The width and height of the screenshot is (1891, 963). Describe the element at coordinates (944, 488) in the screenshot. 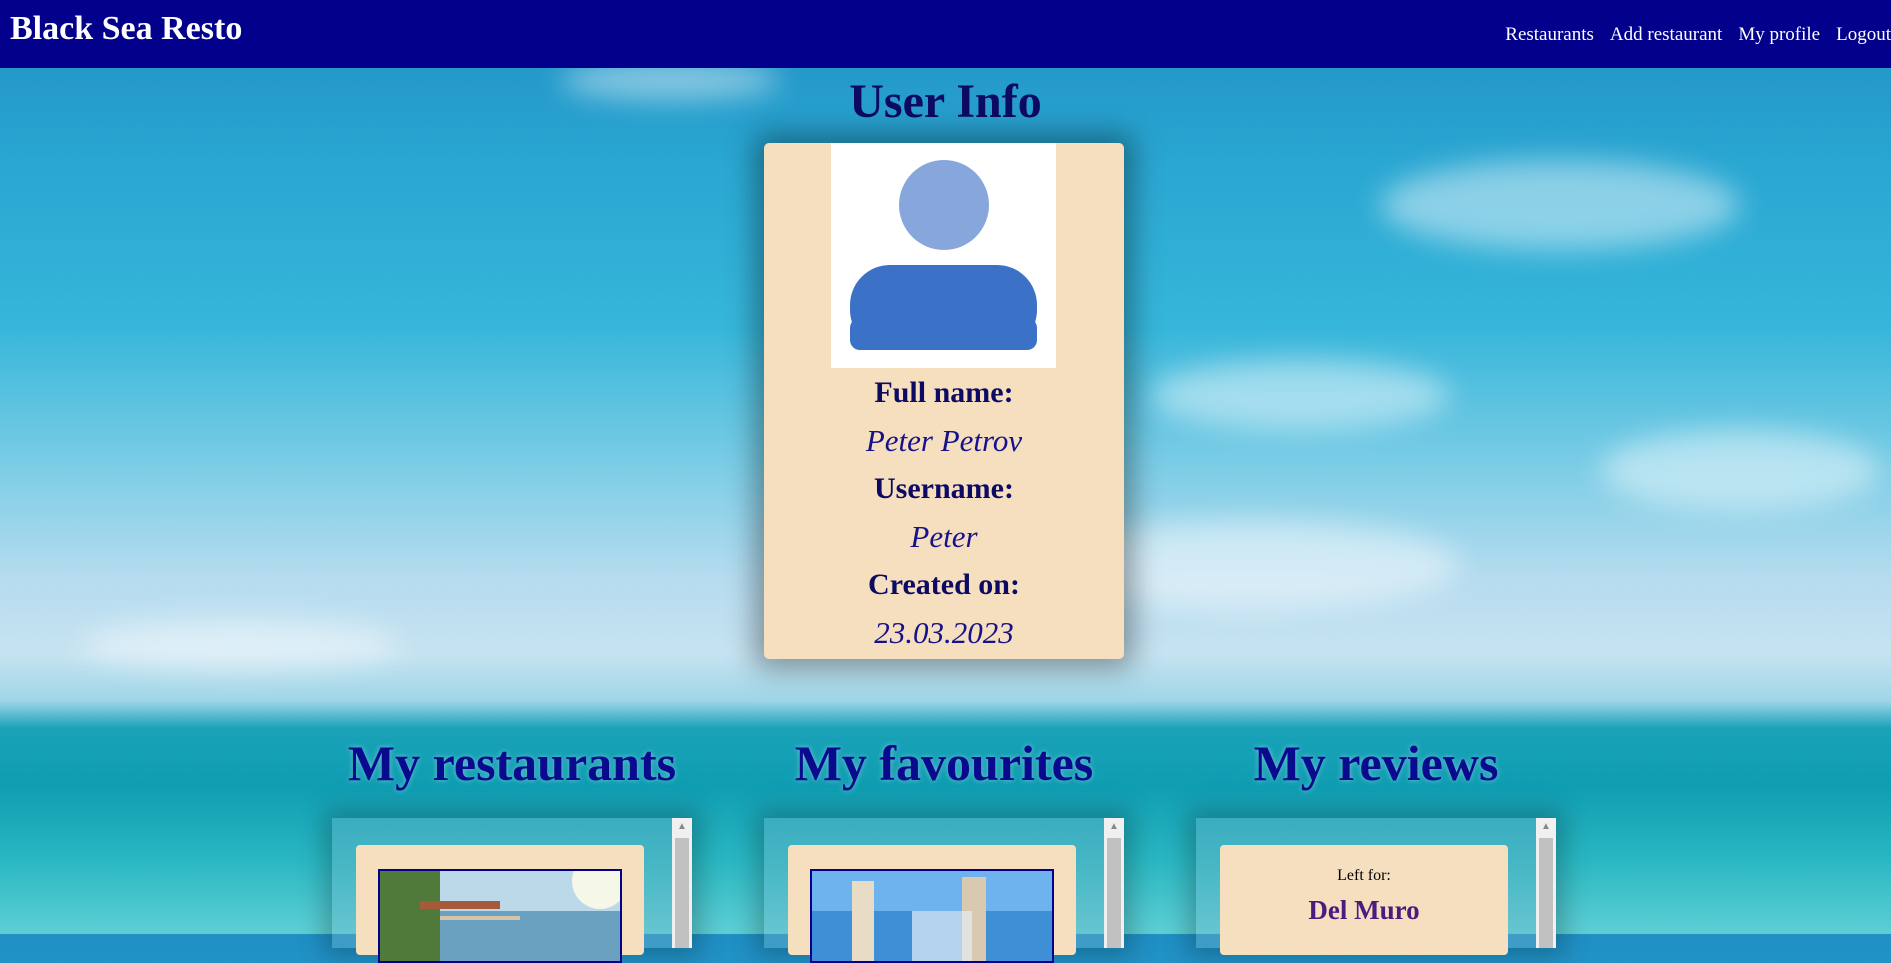

I see `username-label: Username:` at that location.